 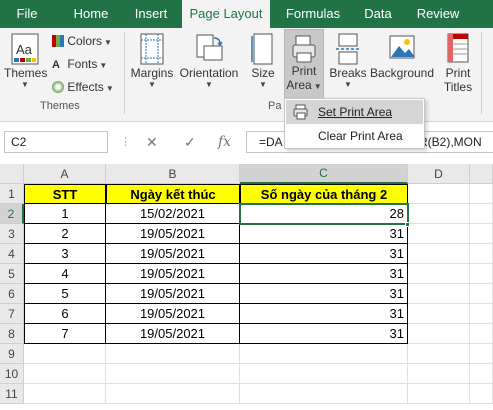 What do you see at coordinates (324, 354) in the screenshot?
I see `cell-C9` at bounding box center [324, 354].